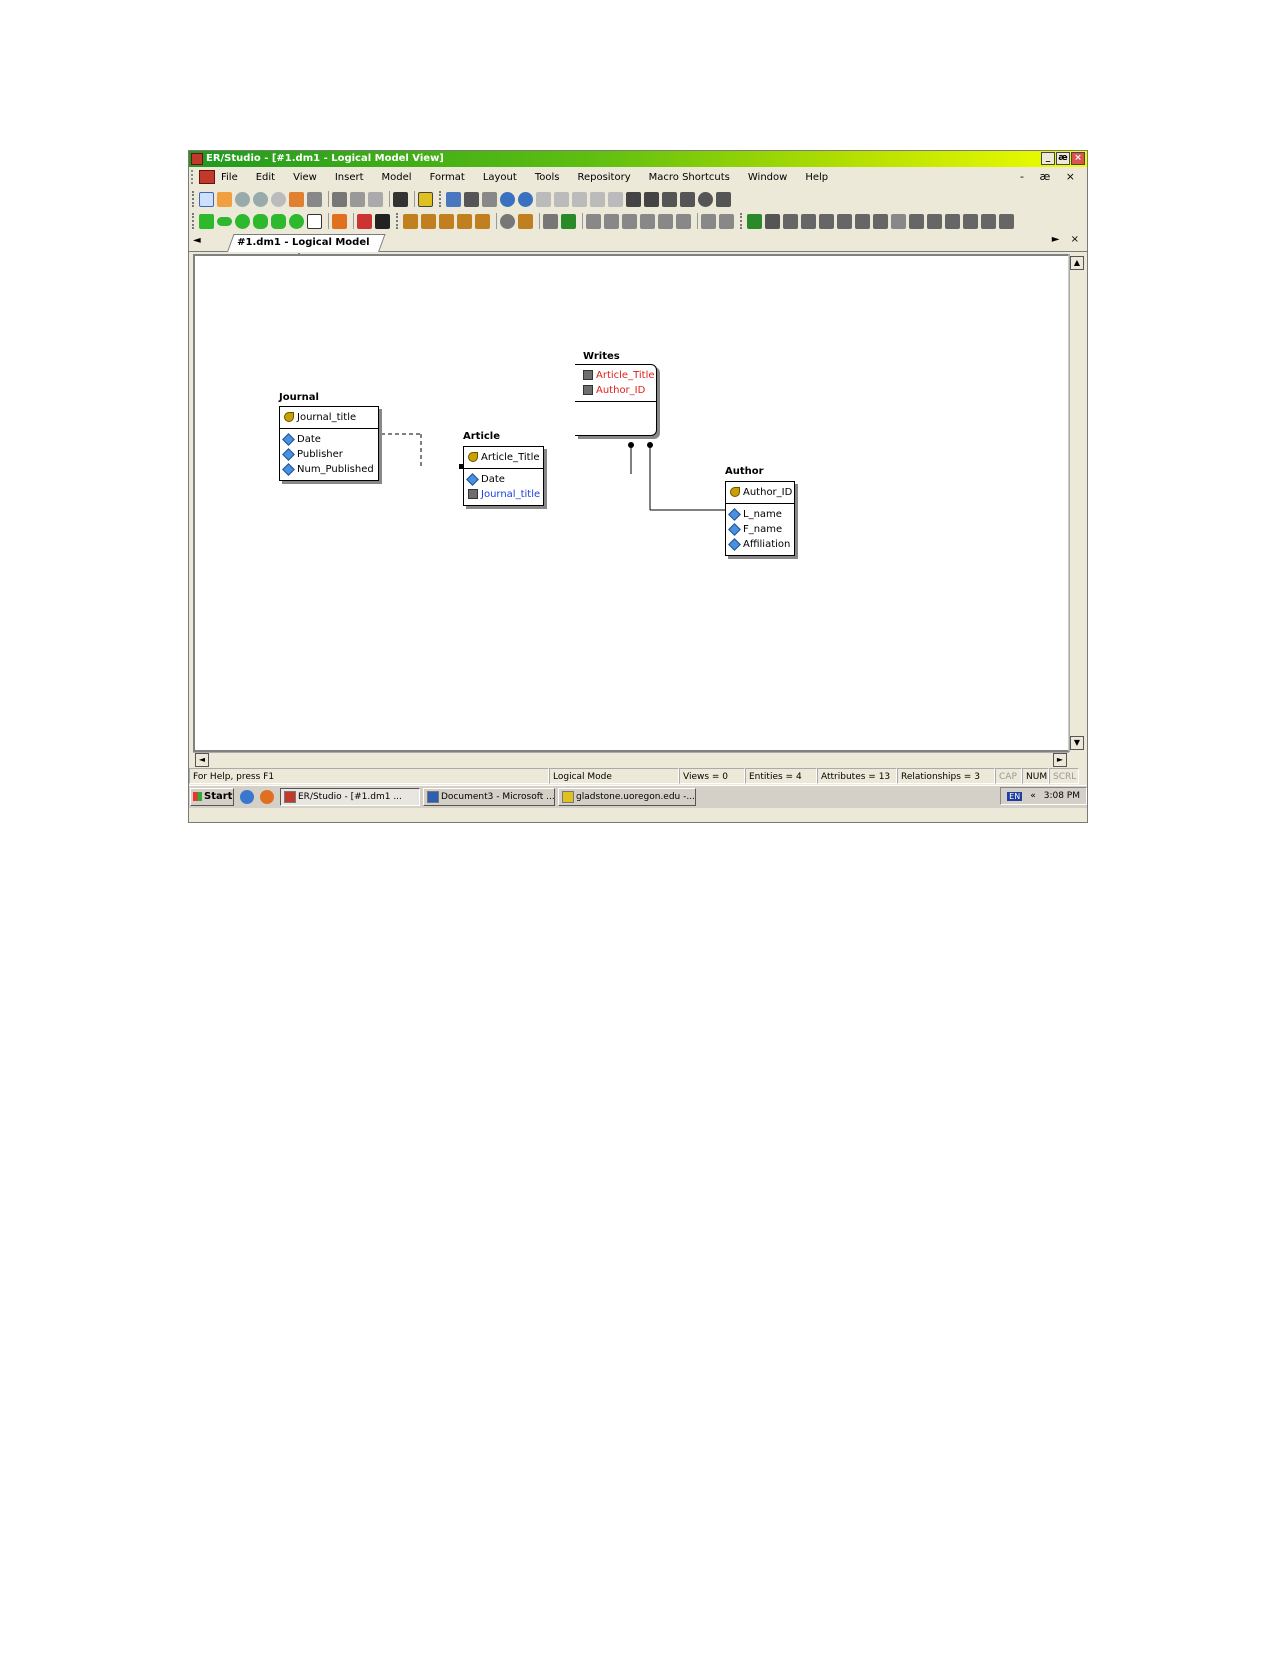 Image resolution: width=1280 pixels, height=1656 pixels. Describe the element at coordinates (296, 199) in the screenshot. I see `pan-icon` at that location.